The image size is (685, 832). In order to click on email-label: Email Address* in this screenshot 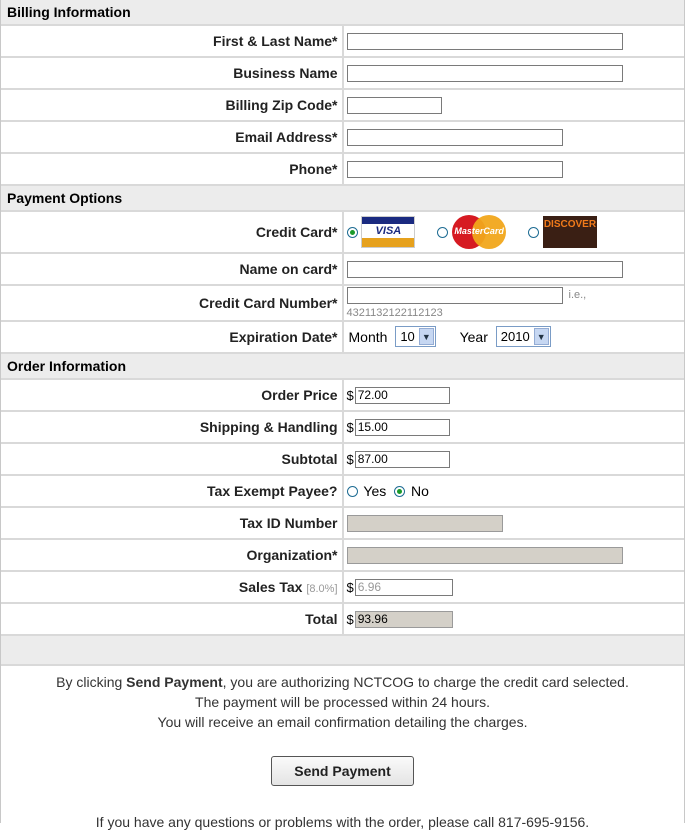, I will do `click(172, 137)`.